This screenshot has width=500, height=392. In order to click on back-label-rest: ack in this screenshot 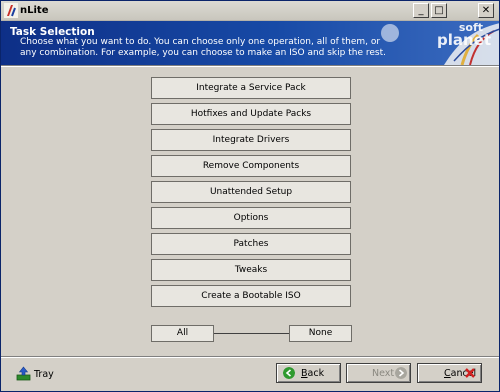, I will do `click(316, 373)`.